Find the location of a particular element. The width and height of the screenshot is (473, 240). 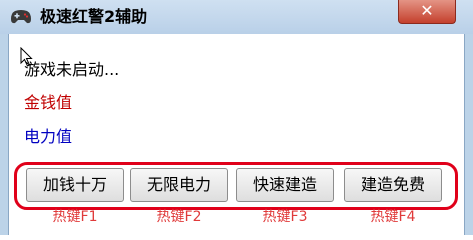

money-value-label: 金钱值 is located at coordinates (48, 102).